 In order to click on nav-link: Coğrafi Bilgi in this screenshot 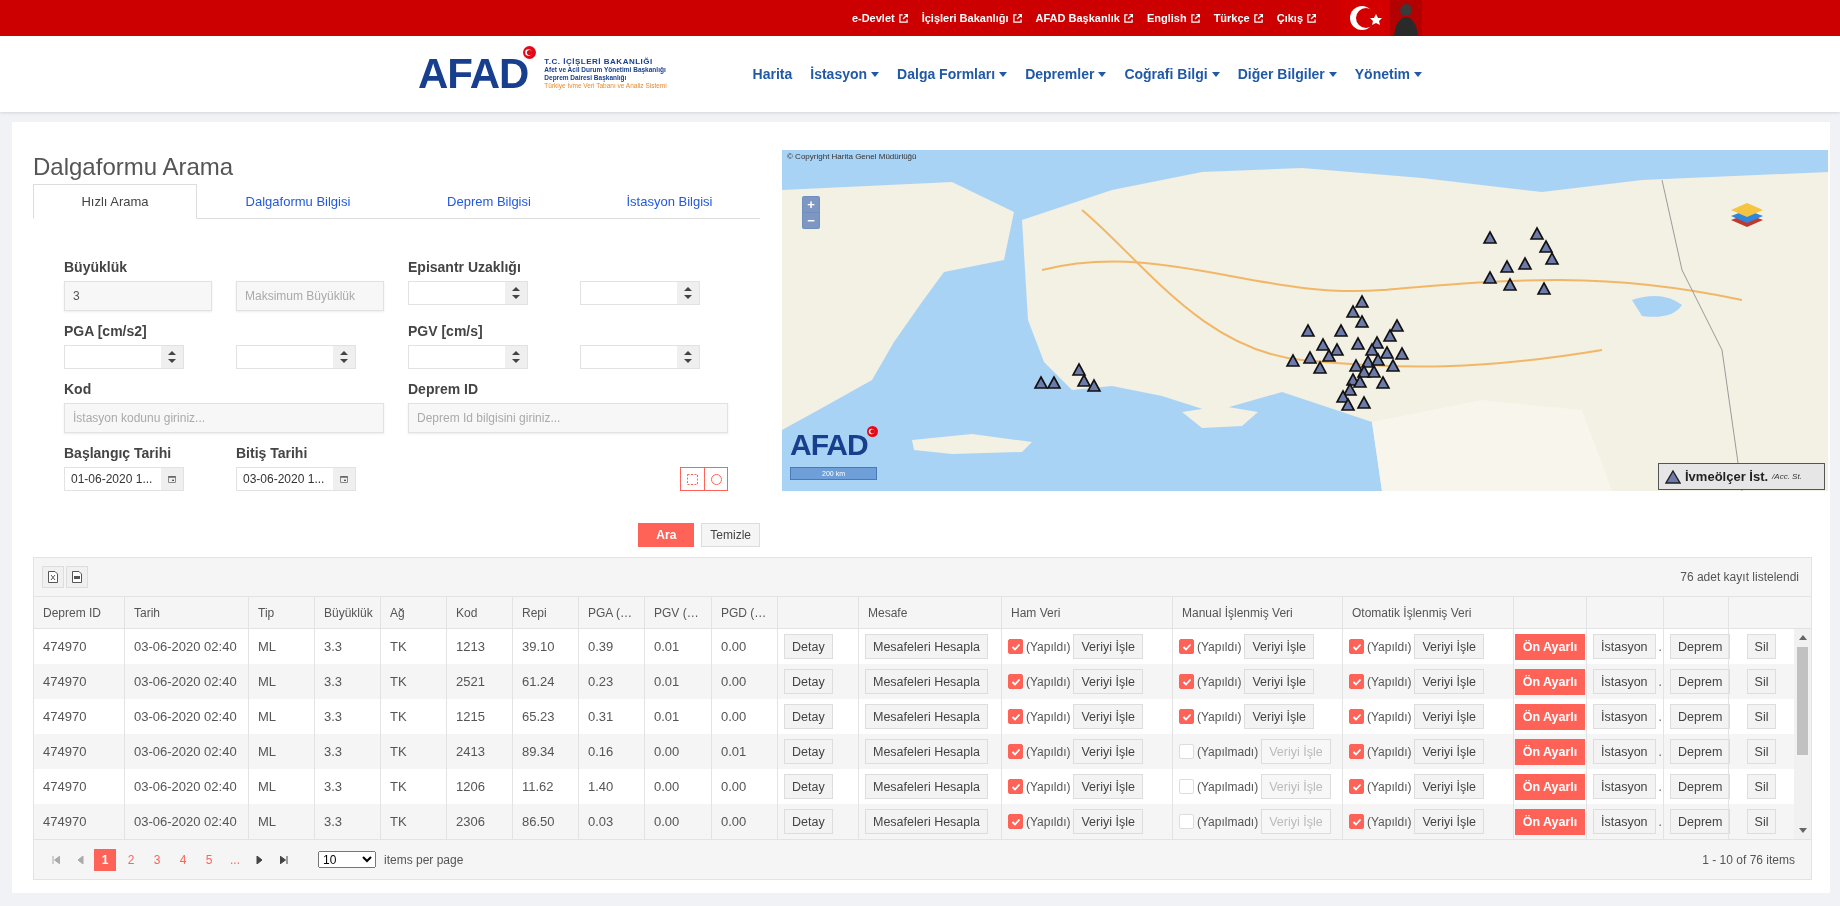, I will do `click(1172, 74)`.